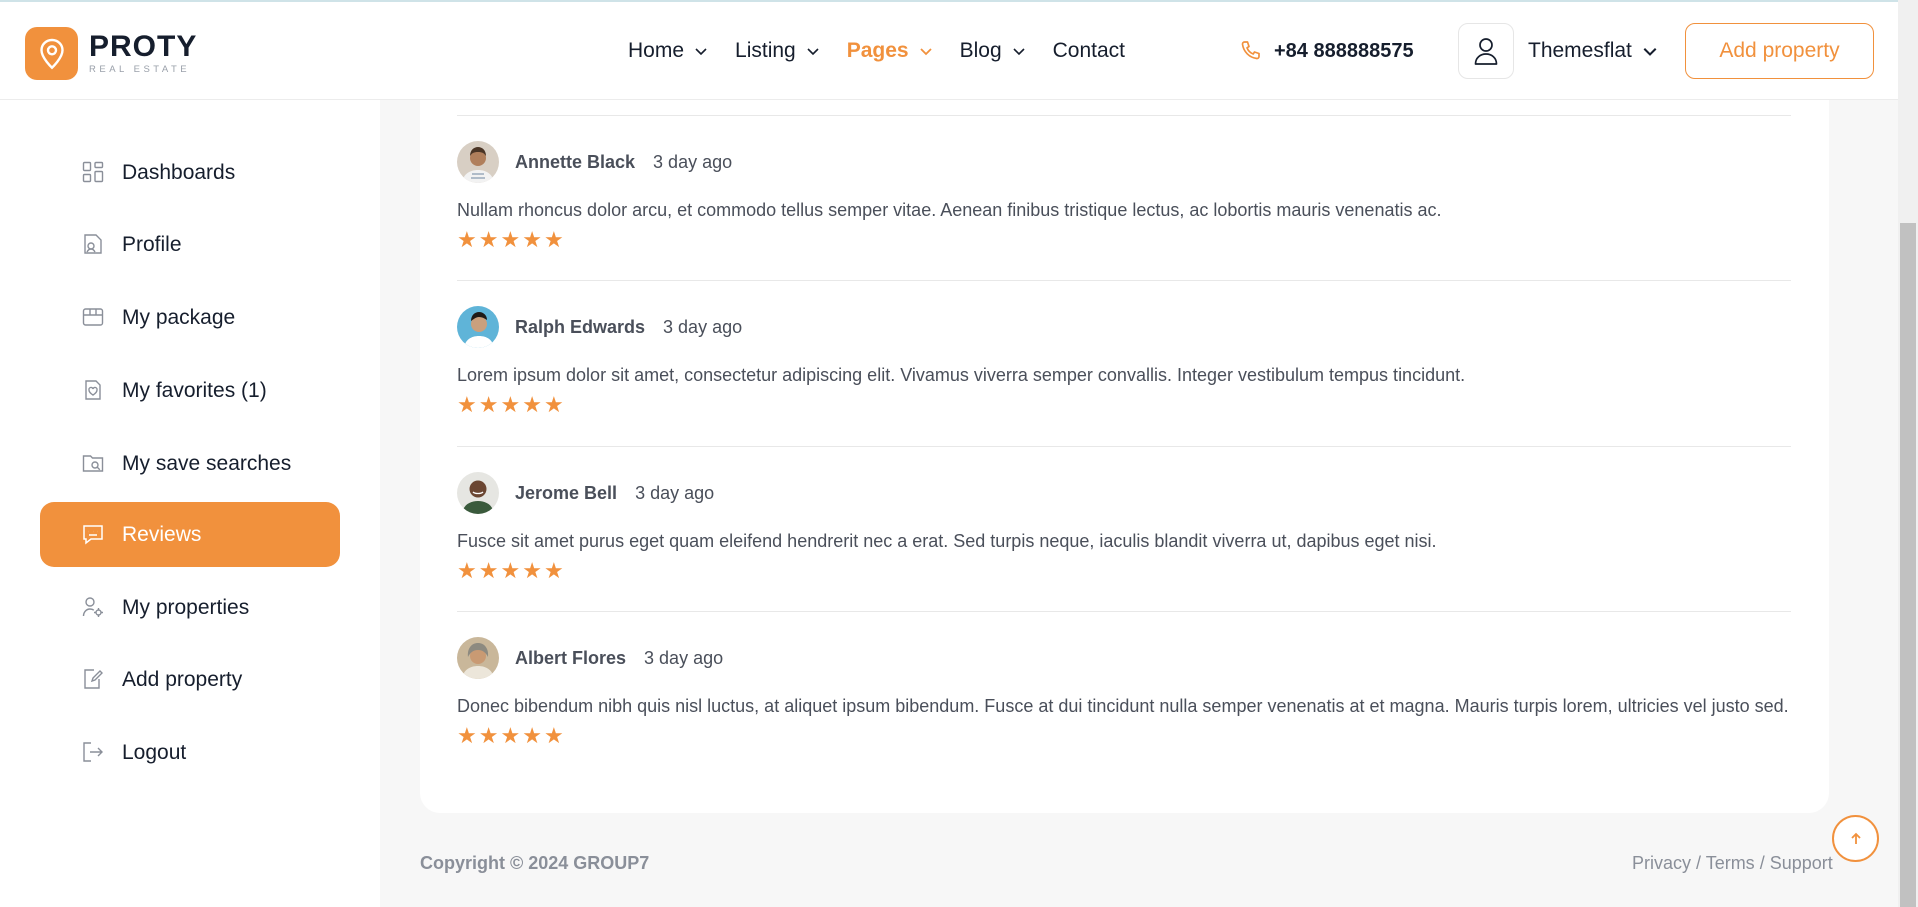  Describe the element at coordinates (1855, 838) in the screenshot. I see `scroll-to-top-button` at that location.